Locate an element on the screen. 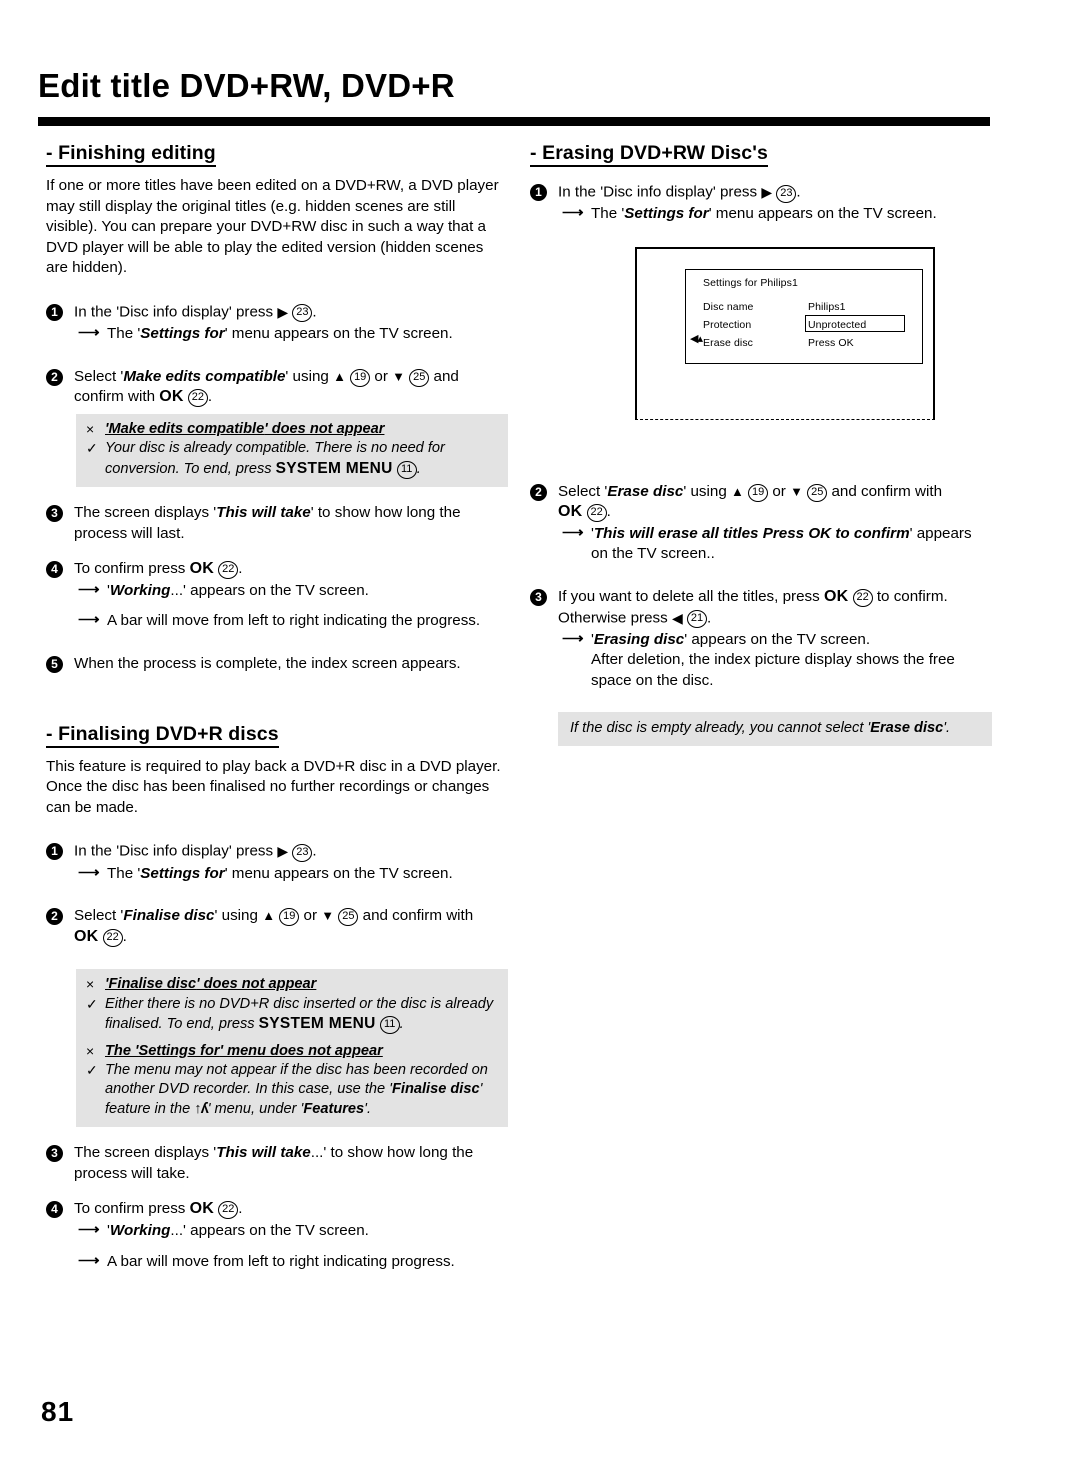  button-ref-21: 21 is located at coordinates (696, 619).